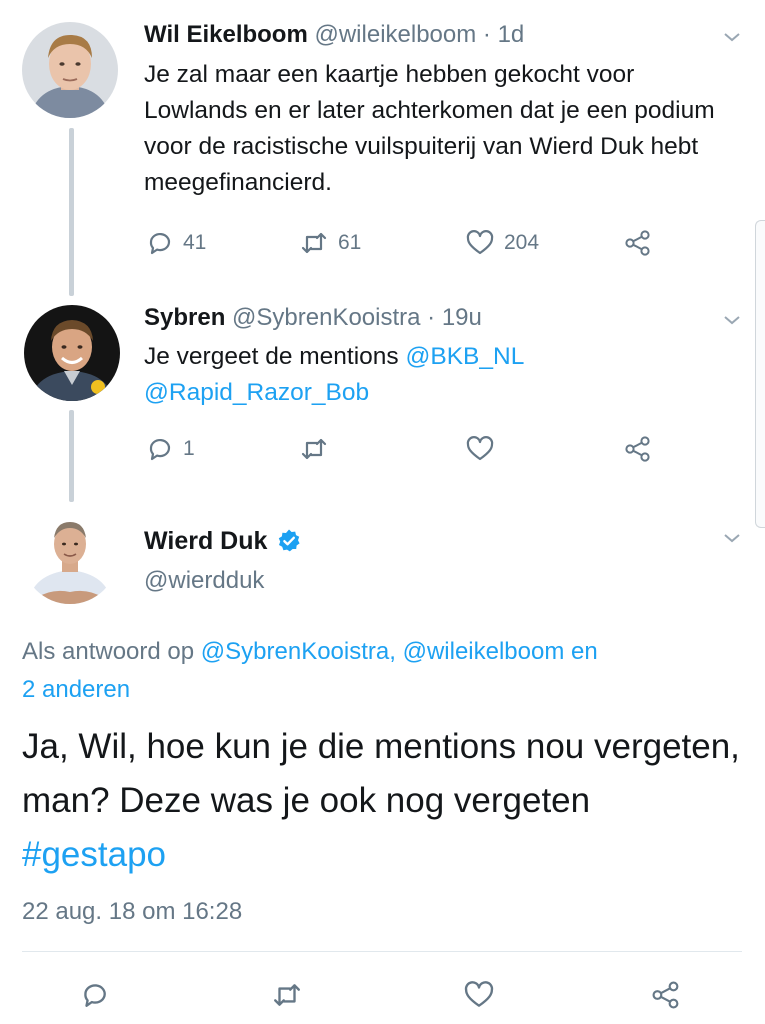 The image size is (765, 1024). I want to click on tweet-text-prefix: Je vergeet de mentions, so click(275, 356).